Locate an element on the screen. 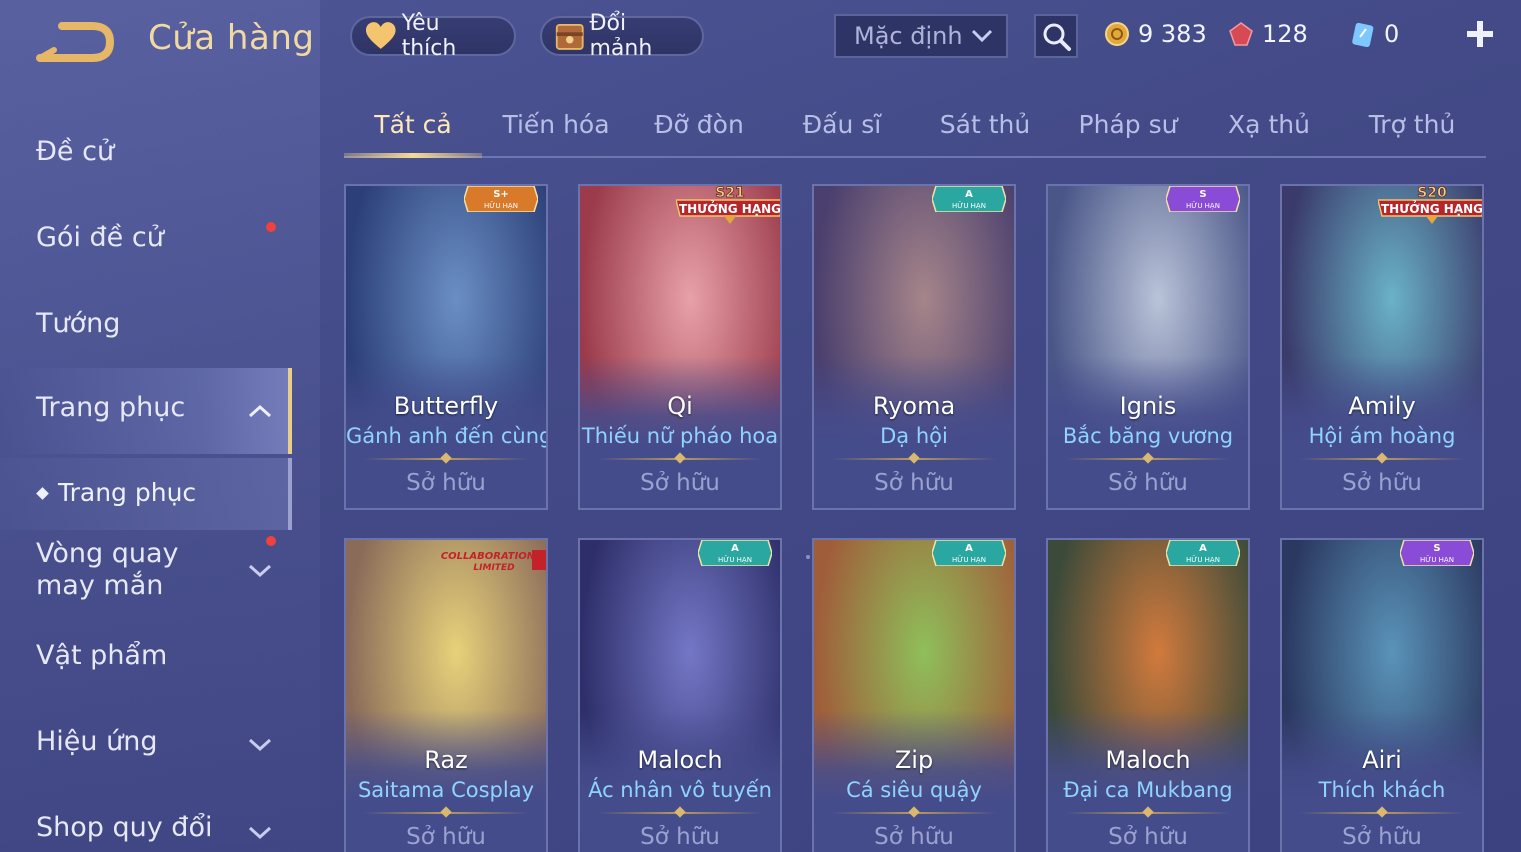 This screenshot has width=1521, height=852. sidebar-subitem-label: Trang phục is located at coordinates (127, 492).